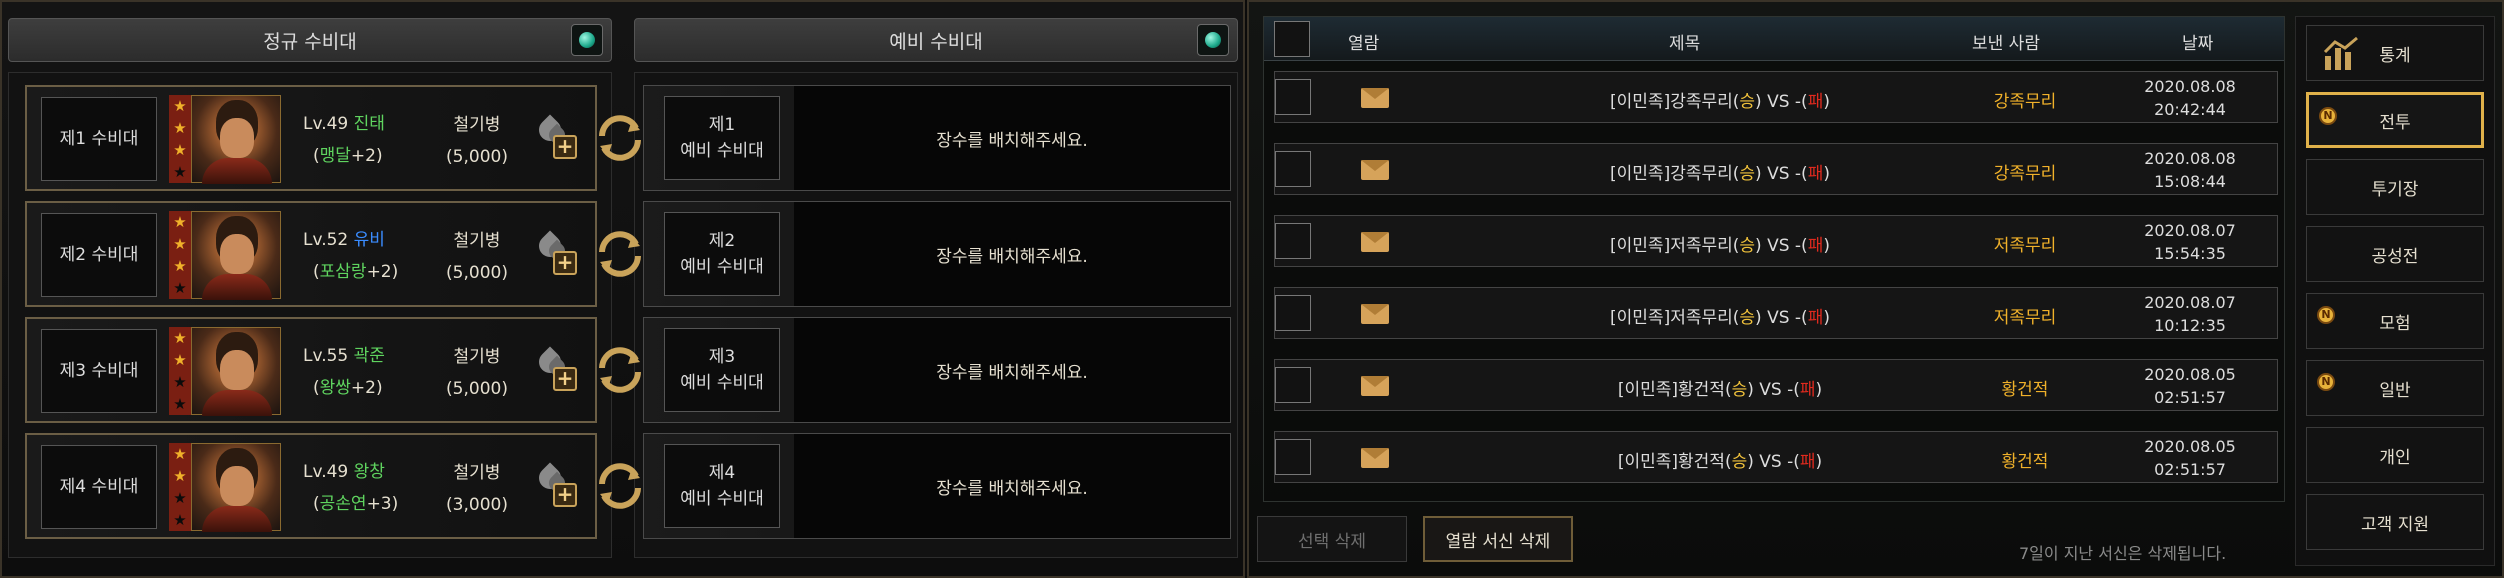 Image resolution: width=2504 pixels, height=578 pixels. I want to click on mail-date: 2020.08.07 15:54:35, so click(2190, 242).